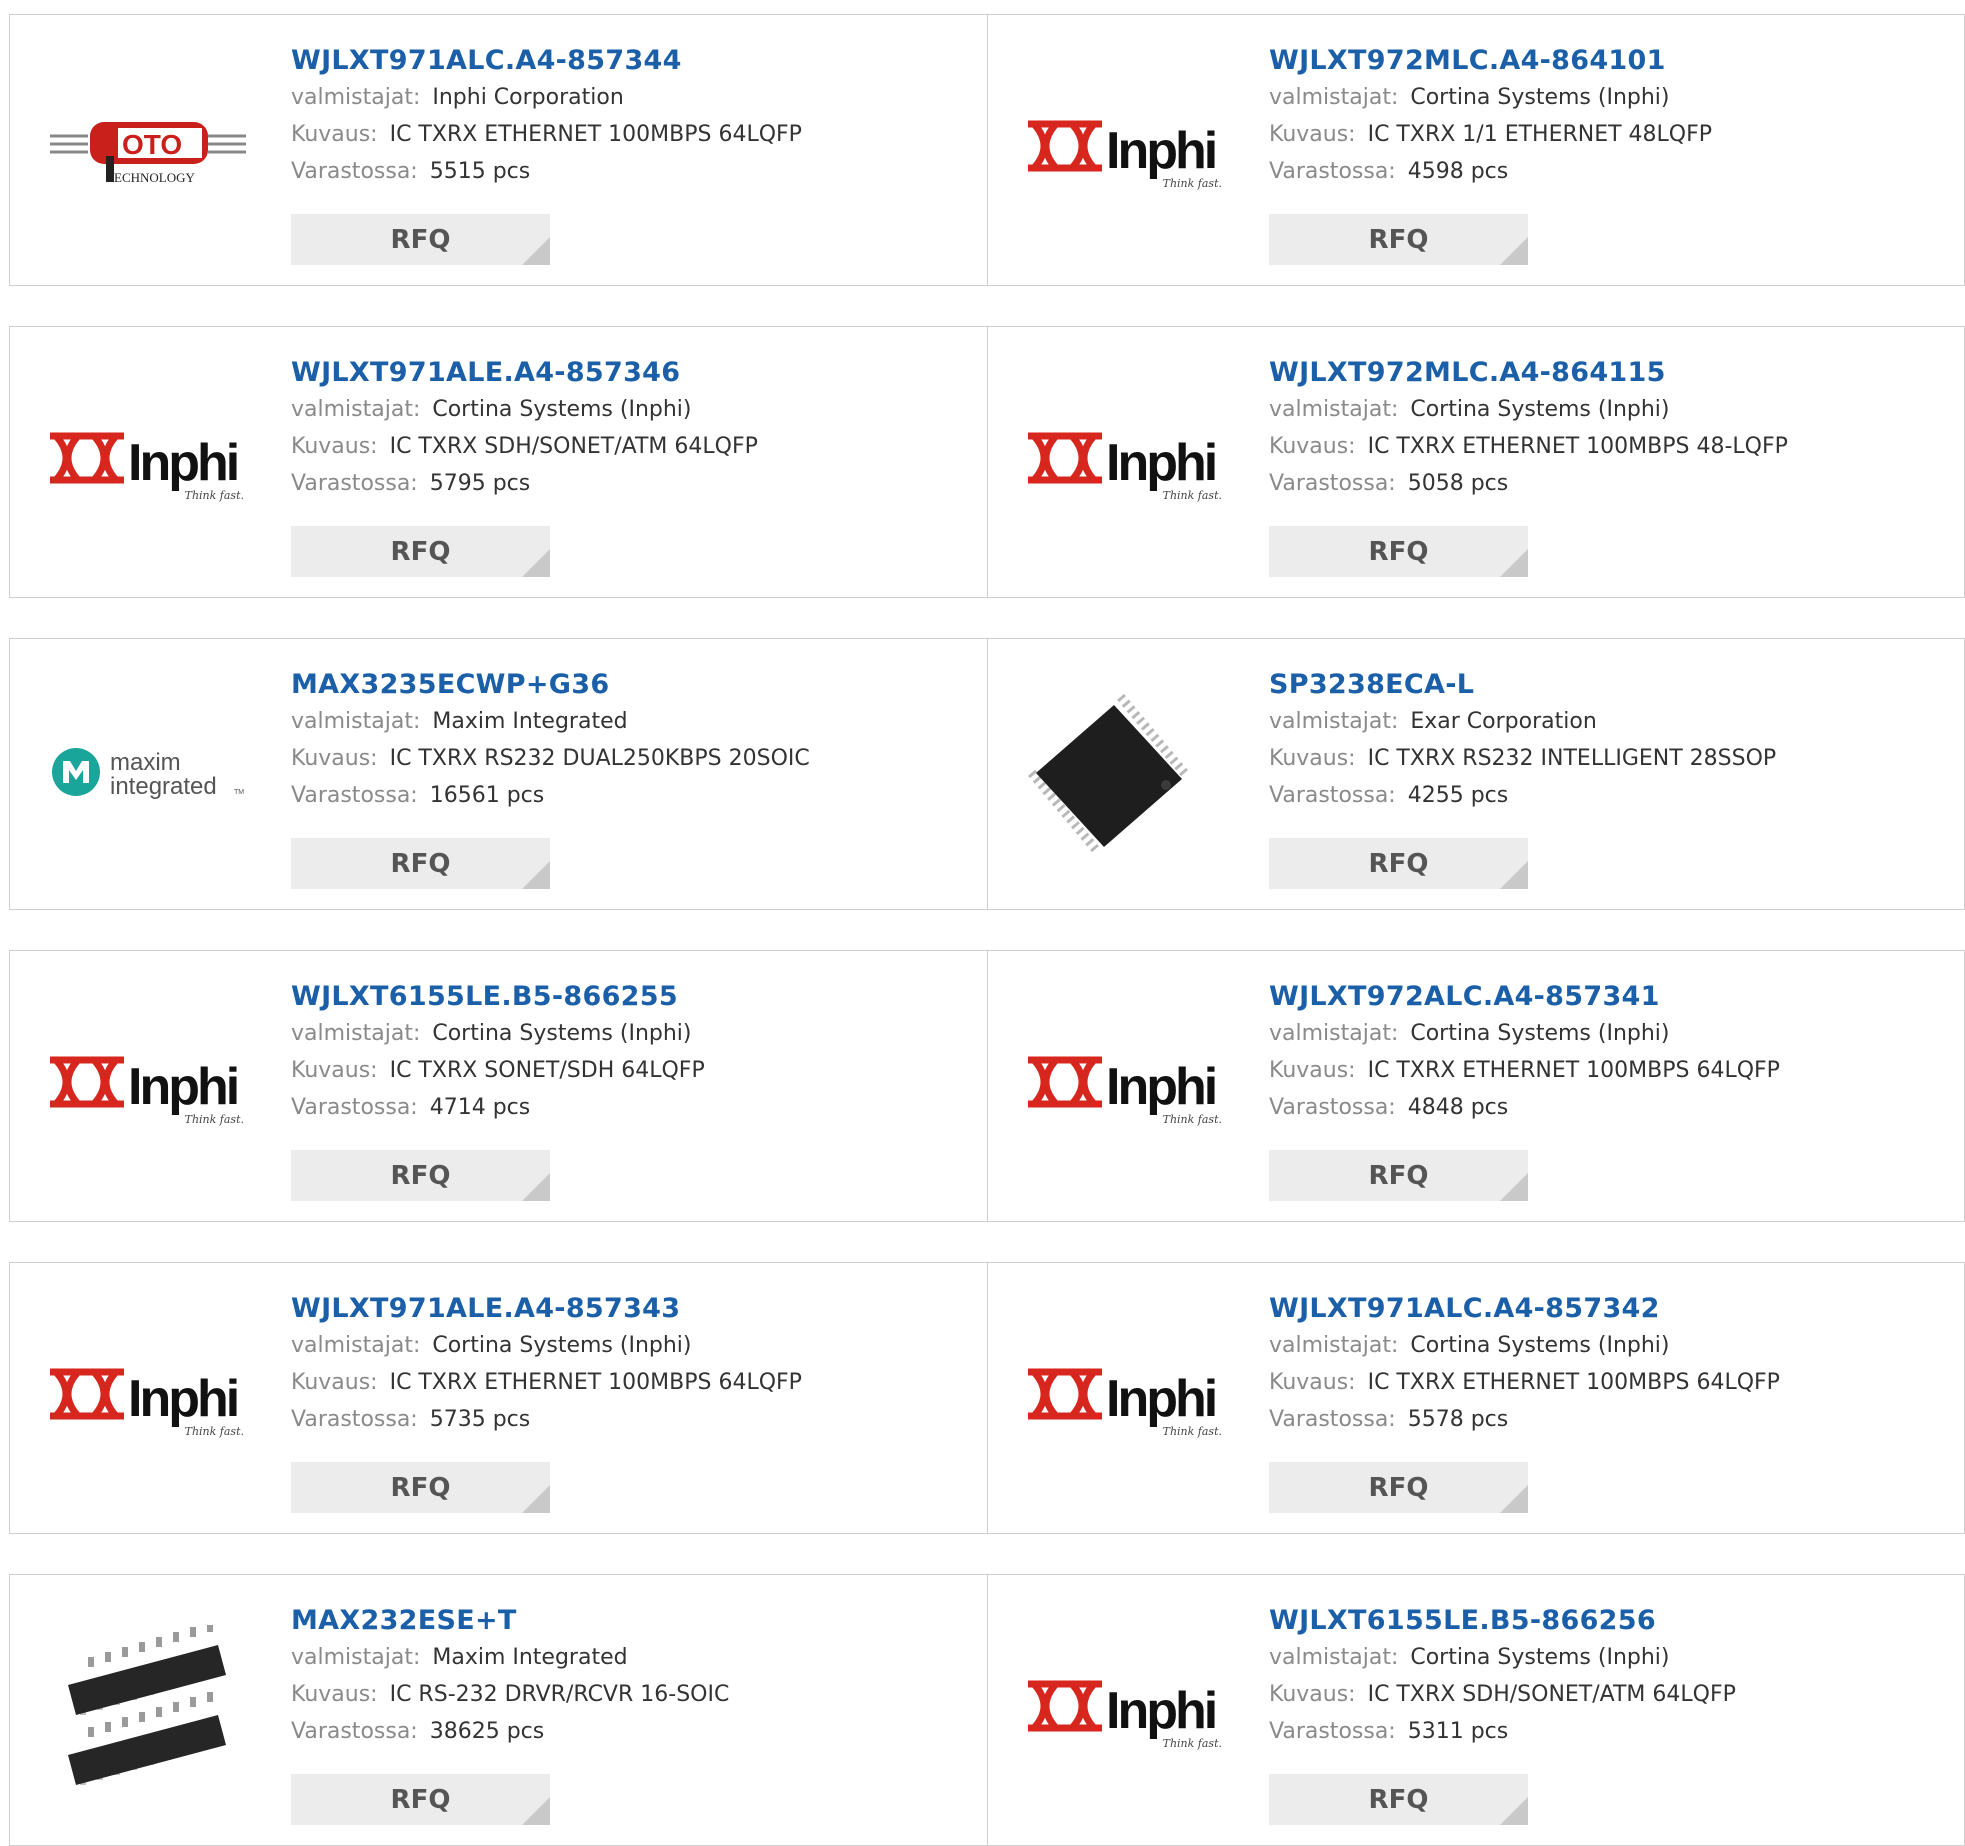 This screenshot has width=1965, height=1846. Describe the element at coordinates (1577, 446) in the screenshot. I see `description-value: IC TXRX ETHERNET 100MBPS 48-LQFP` at that location.